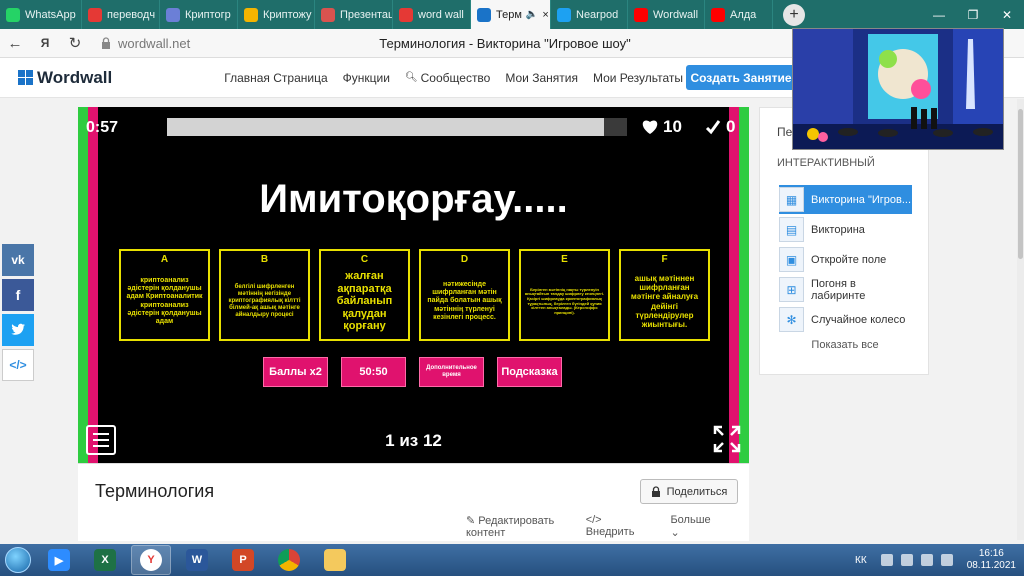 The image size is (1024, 576). What do you see at coordinates (65, 78) in the screenshot?
I see `wordwall-logo: Wordwall` at bounding box center [65, 78].